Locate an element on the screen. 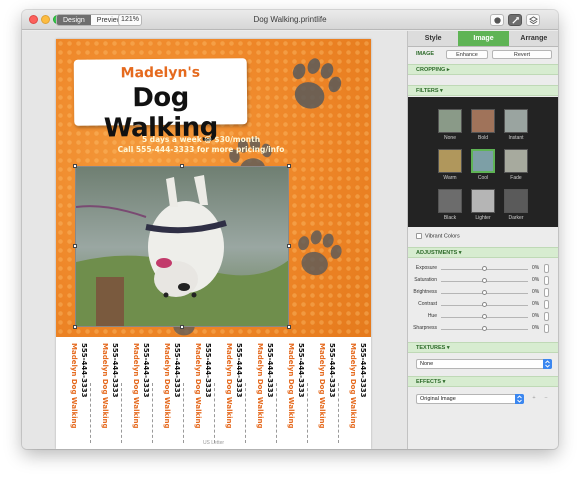  contrast-slider-knob is located at coordinates (484, 304).